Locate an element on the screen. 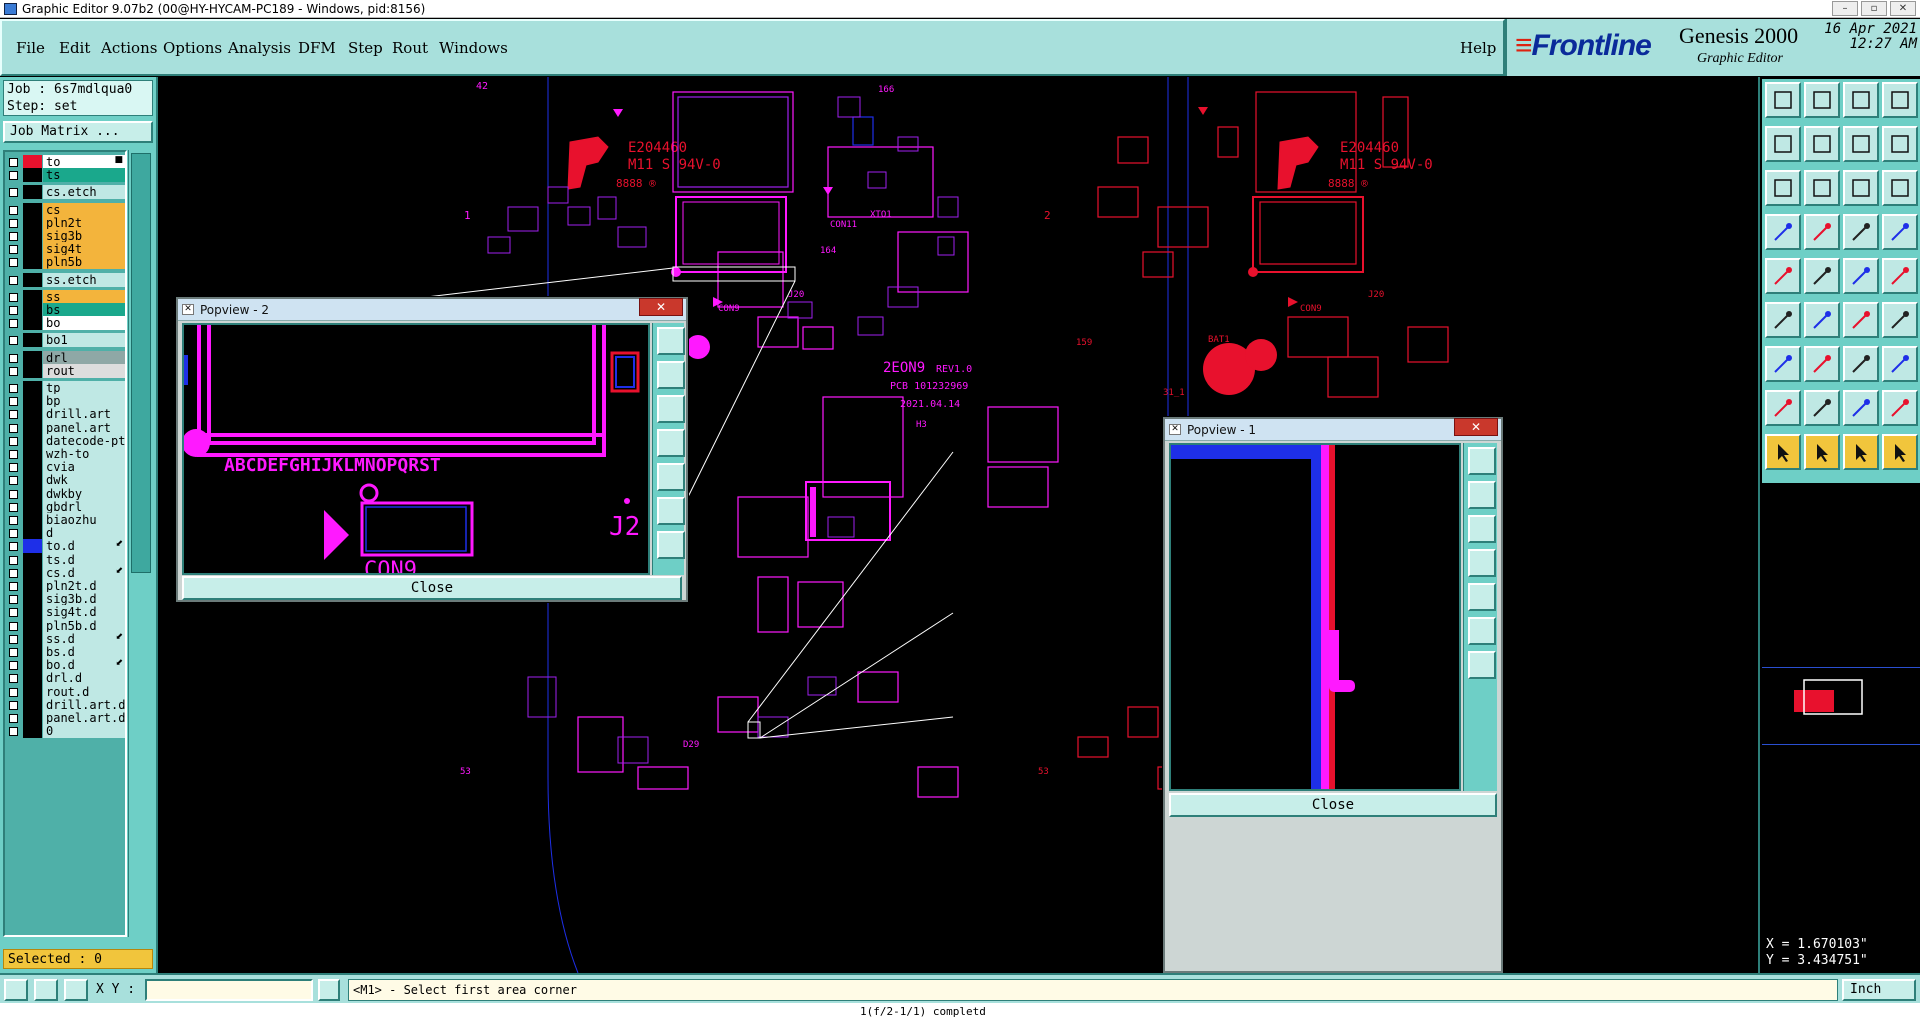 The width and height of the screenshot is (1920, 1021). menu-windows: Windows is located at coordinates (473, 48).